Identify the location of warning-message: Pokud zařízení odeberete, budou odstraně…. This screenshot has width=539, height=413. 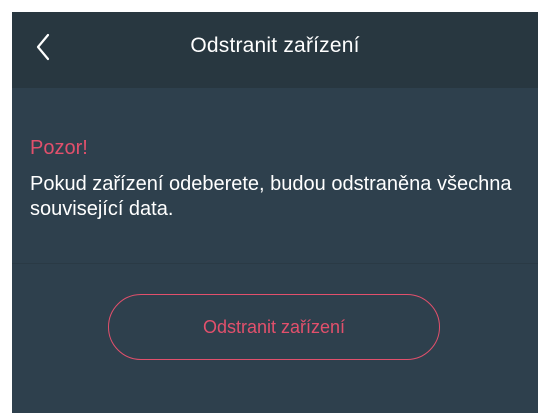
(271, 196).